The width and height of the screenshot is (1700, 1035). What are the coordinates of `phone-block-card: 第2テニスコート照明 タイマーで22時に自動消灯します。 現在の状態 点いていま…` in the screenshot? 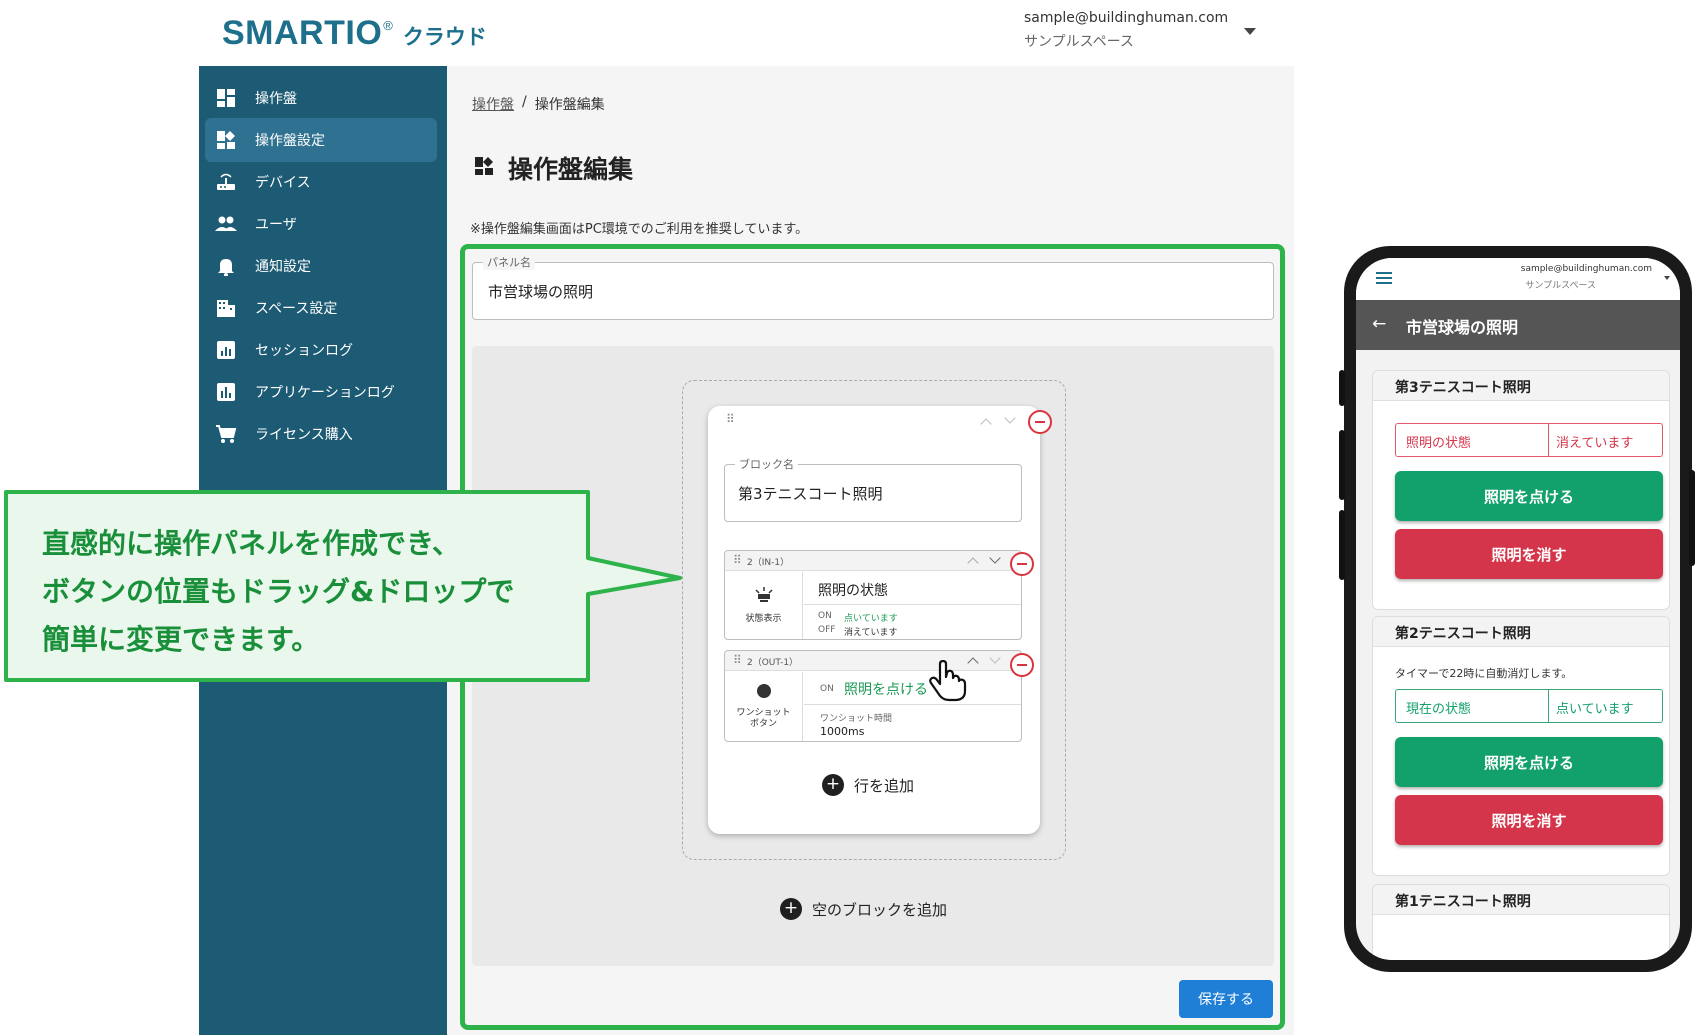 It's located at (1521, 746).